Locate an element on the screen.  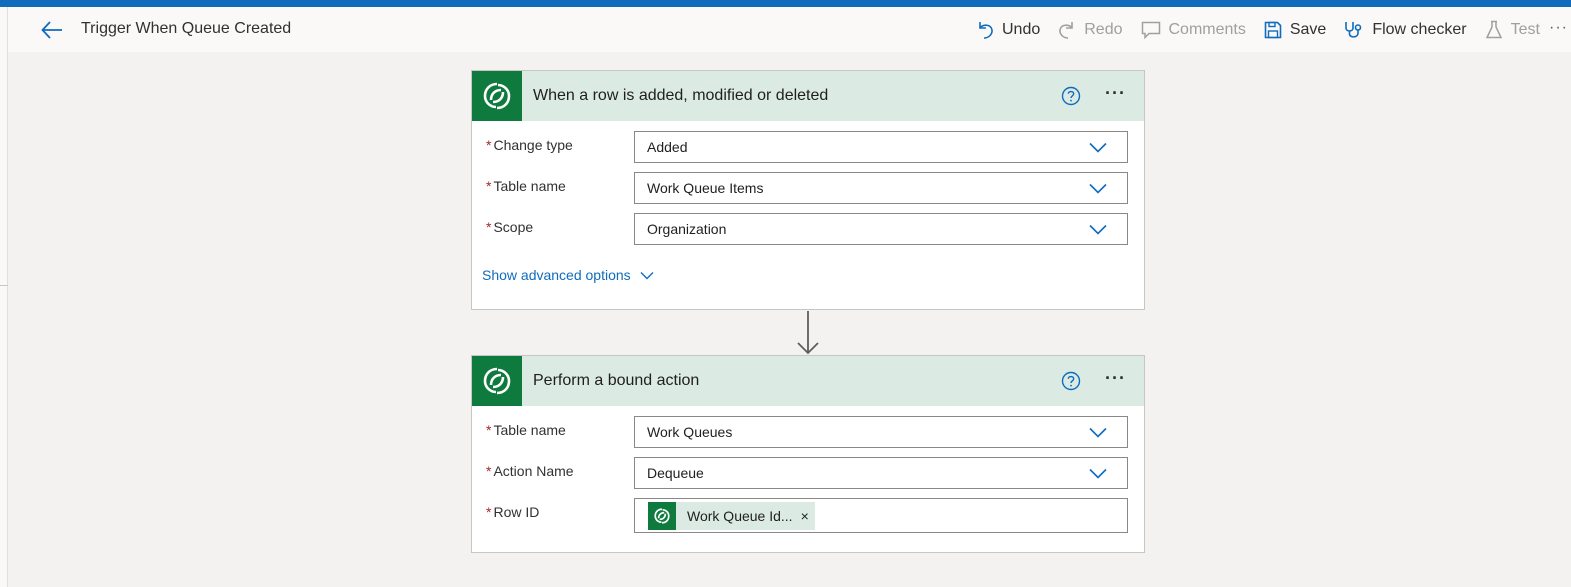
scope-dropdown: Organization is located at coordinates (881, 229).